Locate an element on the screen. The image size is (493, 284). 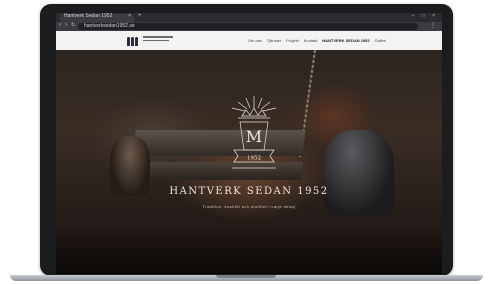
url-text: hantverksedan1952.se is located at coordinates (109, 26).